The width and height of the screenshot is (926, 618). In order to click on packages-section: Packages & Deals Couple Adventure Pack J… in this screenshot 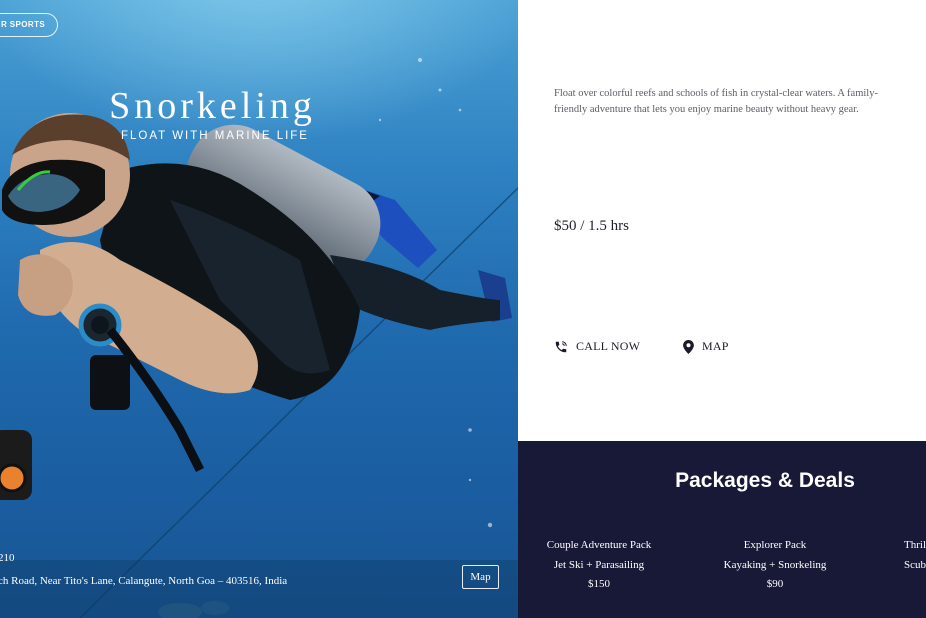, I will do `click(722, 529)`.